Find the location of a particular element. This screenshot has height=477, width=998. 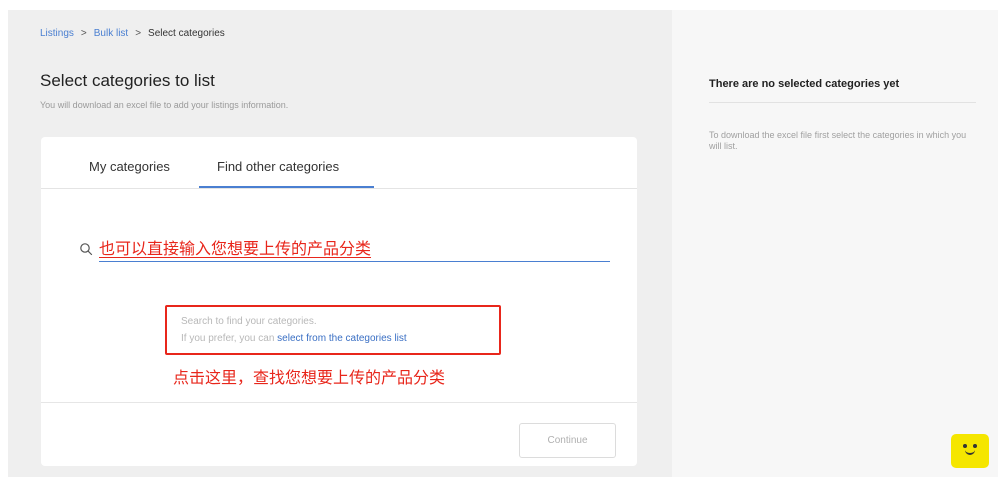

continue-button: Continue is located at coordinates (567, 440).